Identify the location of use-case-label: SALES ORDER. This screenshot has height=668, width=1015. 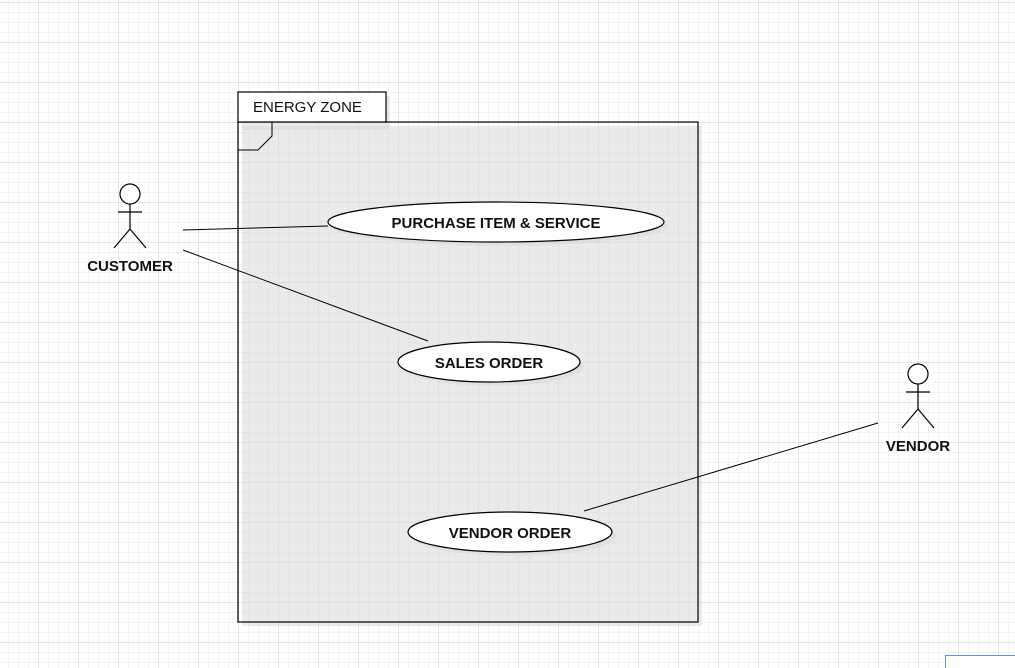
(489, 363).